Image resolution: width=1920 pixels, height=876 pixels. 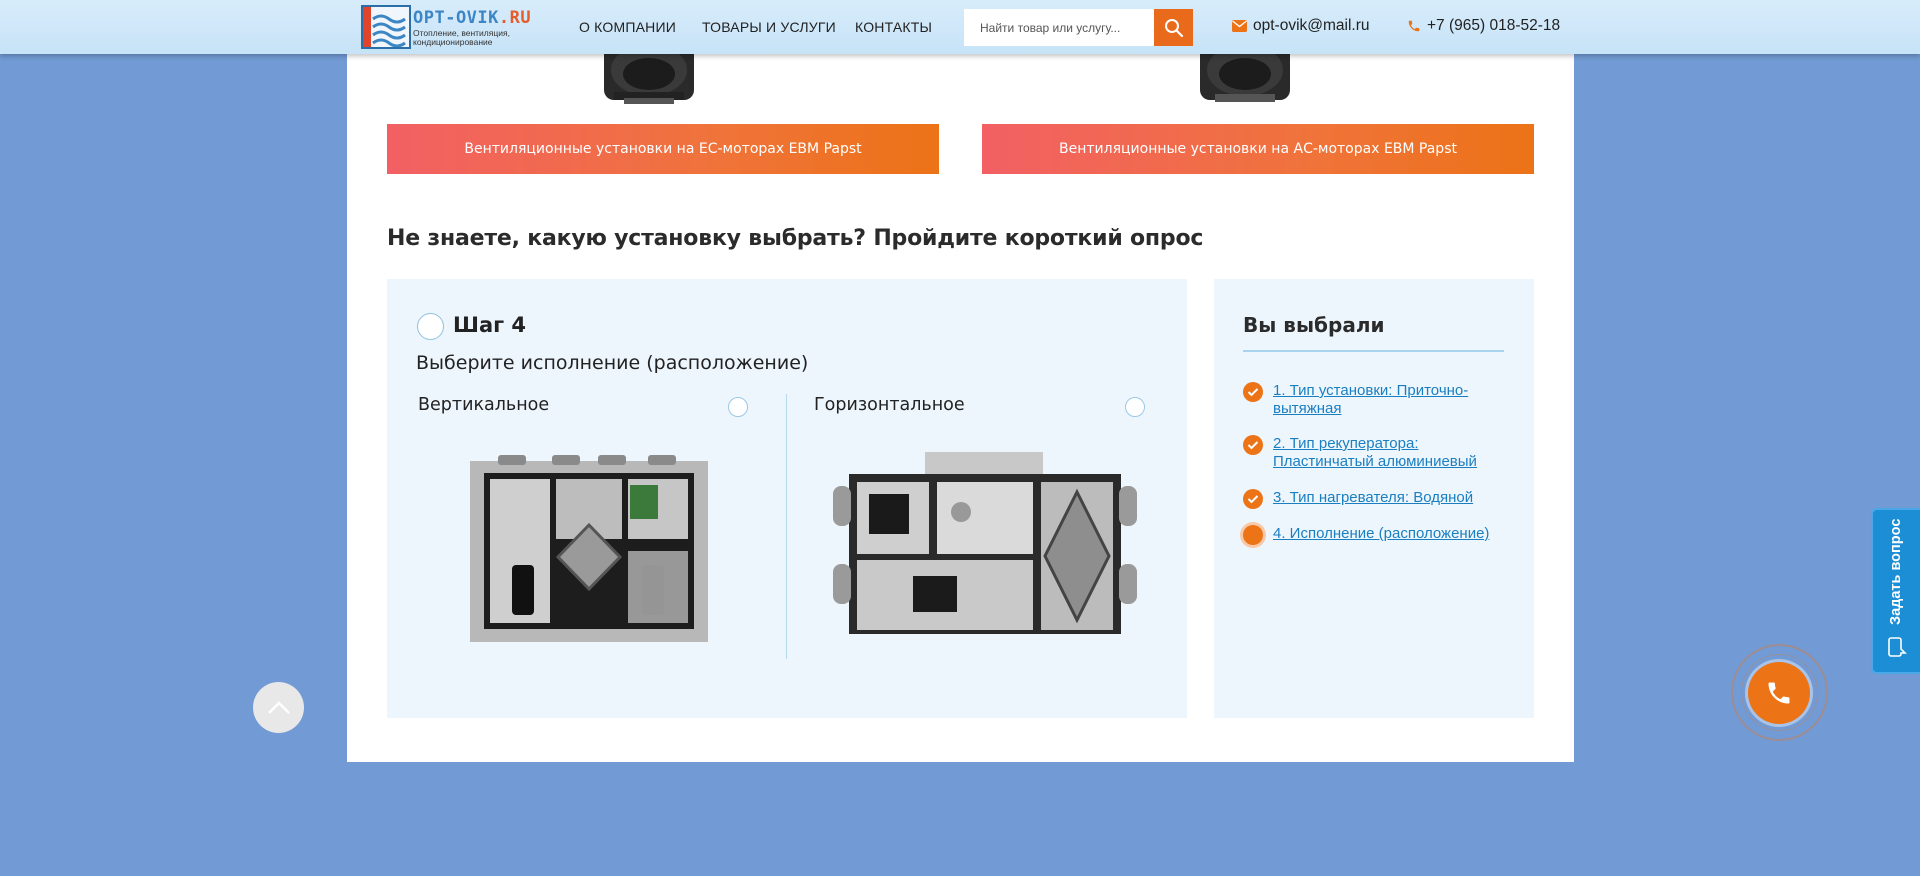 What do you see at coordinates (985, 546) in the screenshot?
I see `horizontal-unit-image` at bounding box center [985, 546].